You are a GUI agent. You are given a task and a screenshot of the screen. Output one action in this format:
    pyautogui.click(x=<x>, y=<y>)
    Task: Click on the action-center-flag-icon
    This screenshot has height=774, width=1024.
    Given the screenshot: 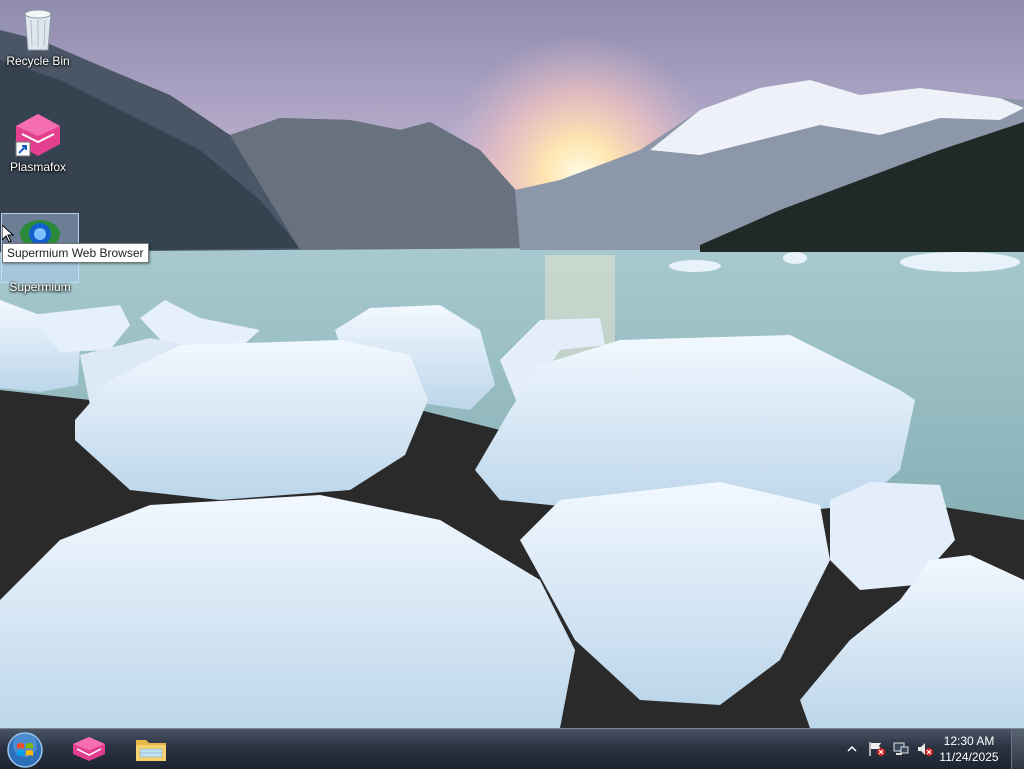 What is the action you would take?
    pyautogui.click(x=877, y=749)
    